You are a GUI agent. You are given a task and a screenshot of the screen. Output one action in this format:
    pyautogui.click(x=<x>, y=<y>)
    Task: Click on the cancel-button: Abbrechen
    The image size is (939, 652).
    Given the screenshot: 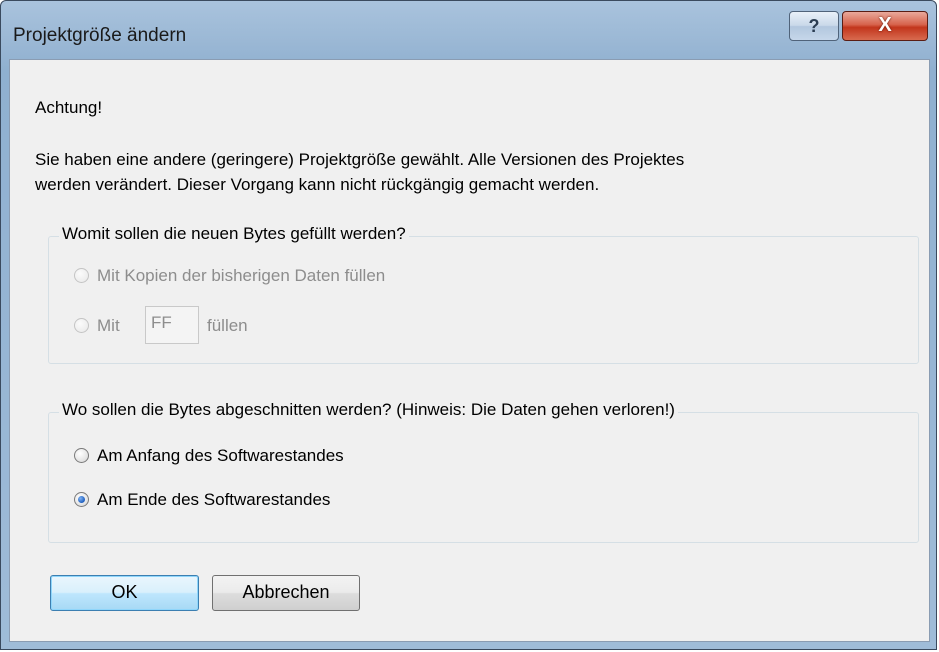 What is the action you would take?
    pyautogui.click(x=286, y=593)
    